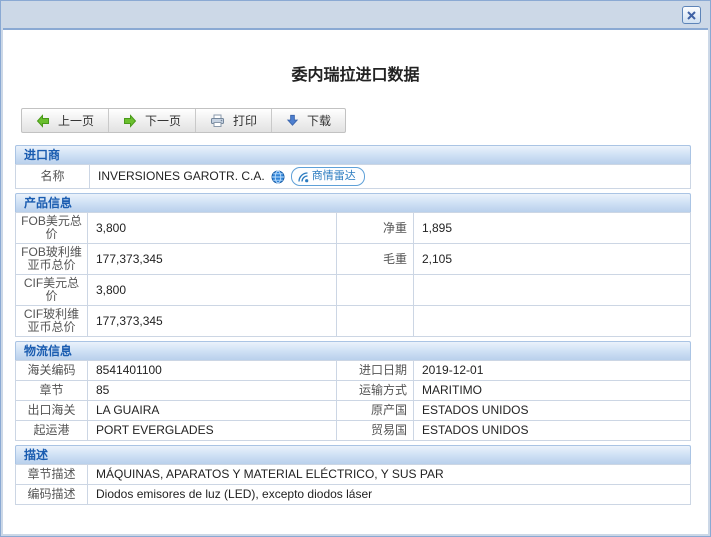  Describe the element at coordinates (375, 370) in the screenshot. I see `import-date-label: 进口日期` at that location.